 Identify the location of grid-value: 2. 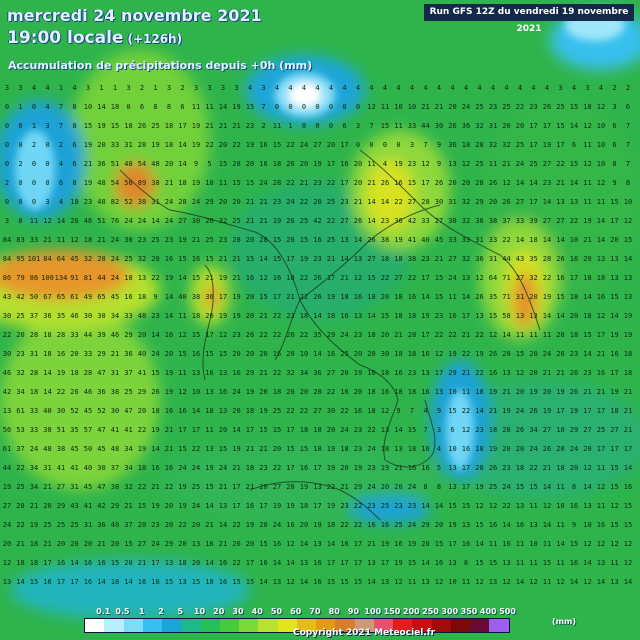
(263, 126).